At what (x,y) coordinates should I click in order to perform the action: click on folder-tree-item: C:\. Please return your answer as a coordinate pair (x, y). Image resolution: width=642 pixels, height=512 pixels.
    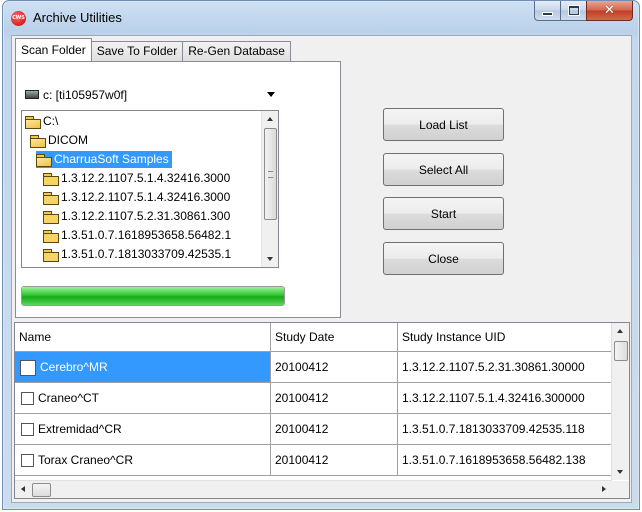
    Looking at the image, I should click on (43, 121).